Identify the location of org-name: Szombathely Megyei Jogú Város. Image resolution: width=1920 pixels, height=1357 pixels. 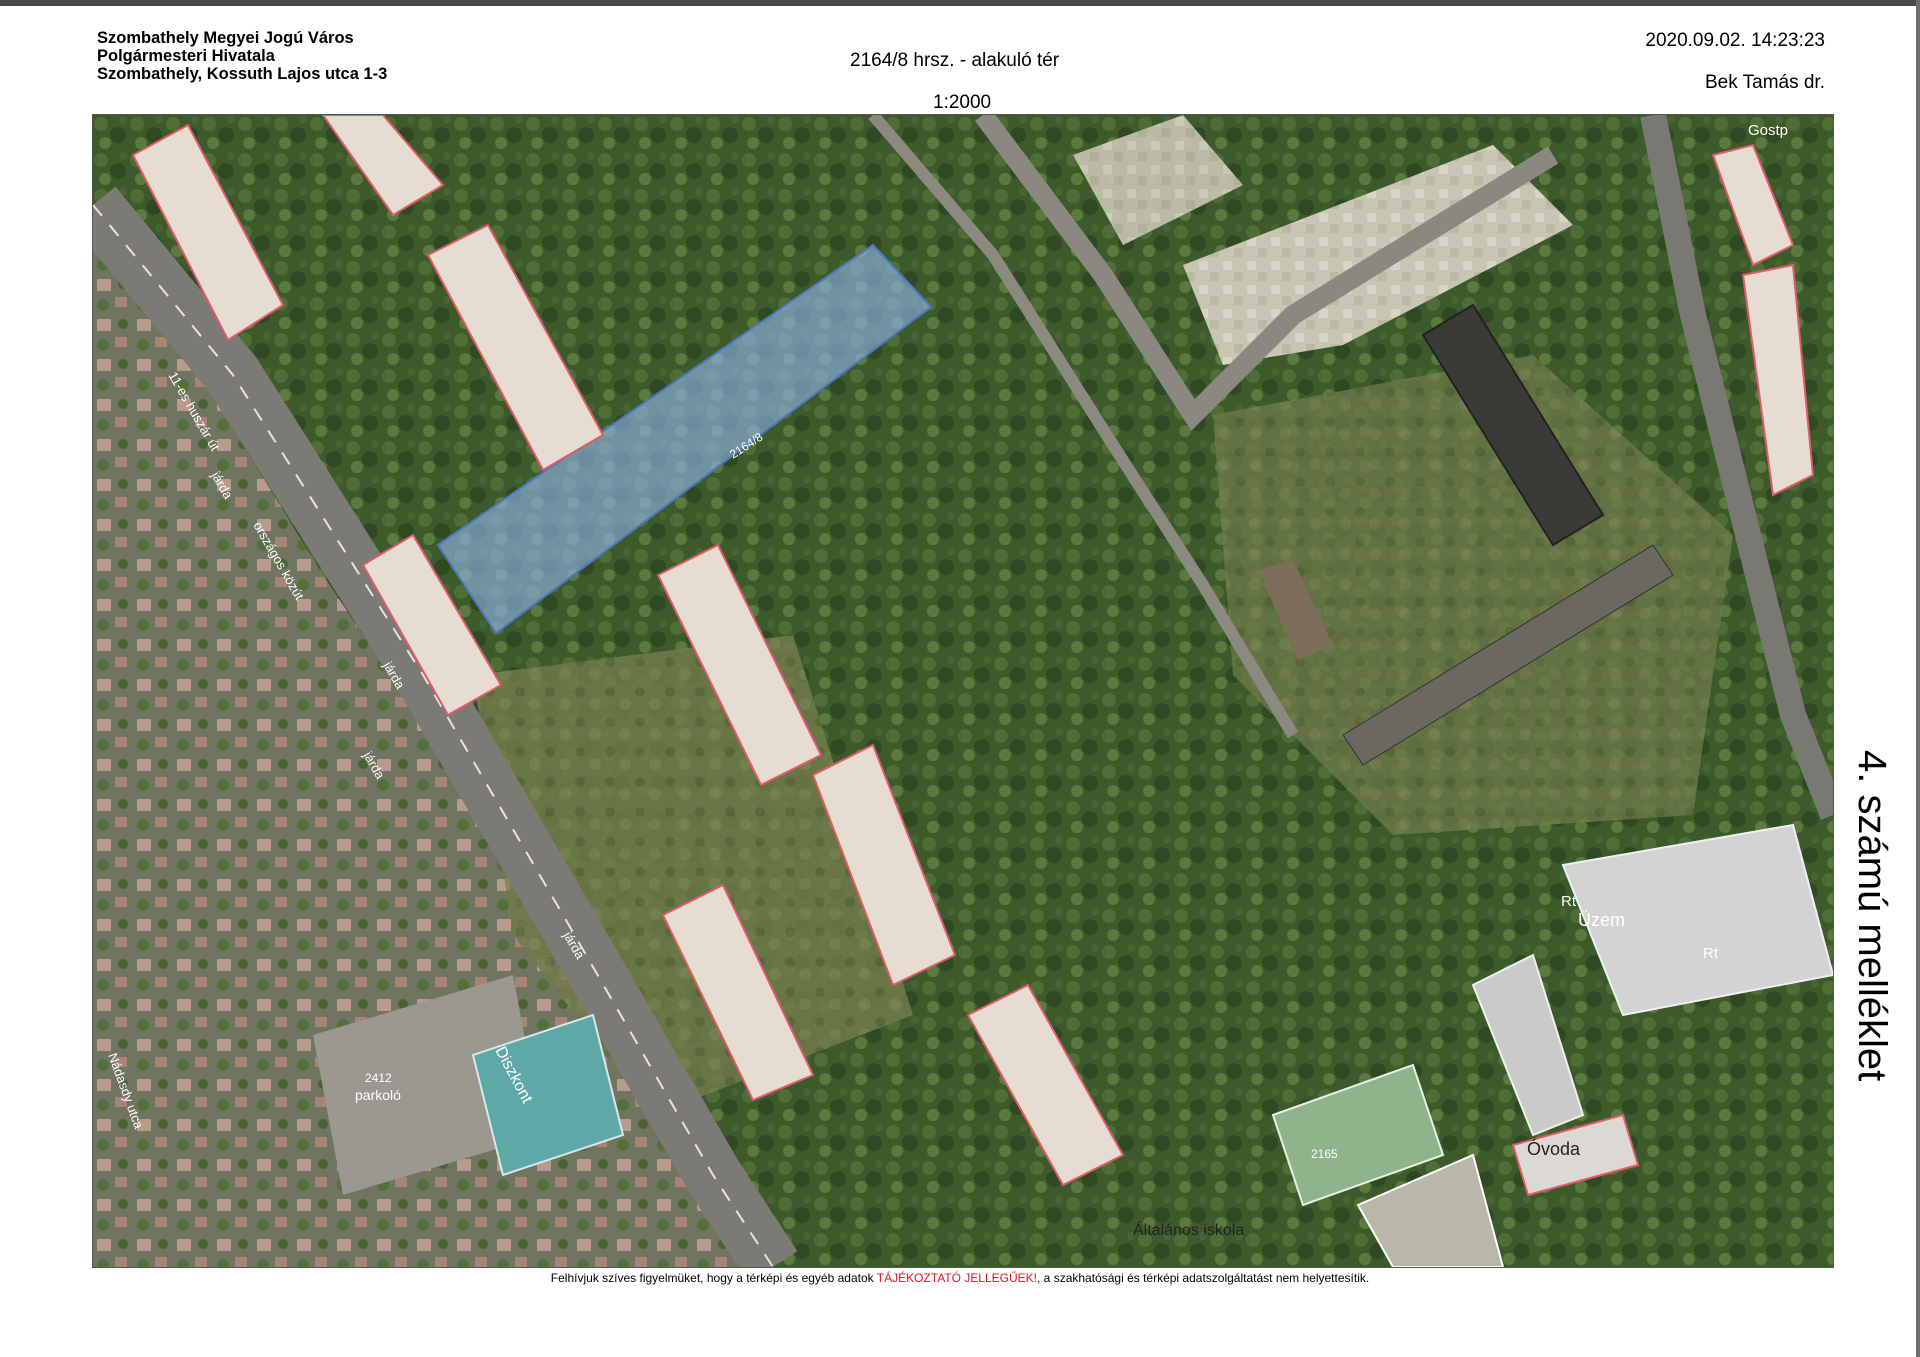
(225, 38).